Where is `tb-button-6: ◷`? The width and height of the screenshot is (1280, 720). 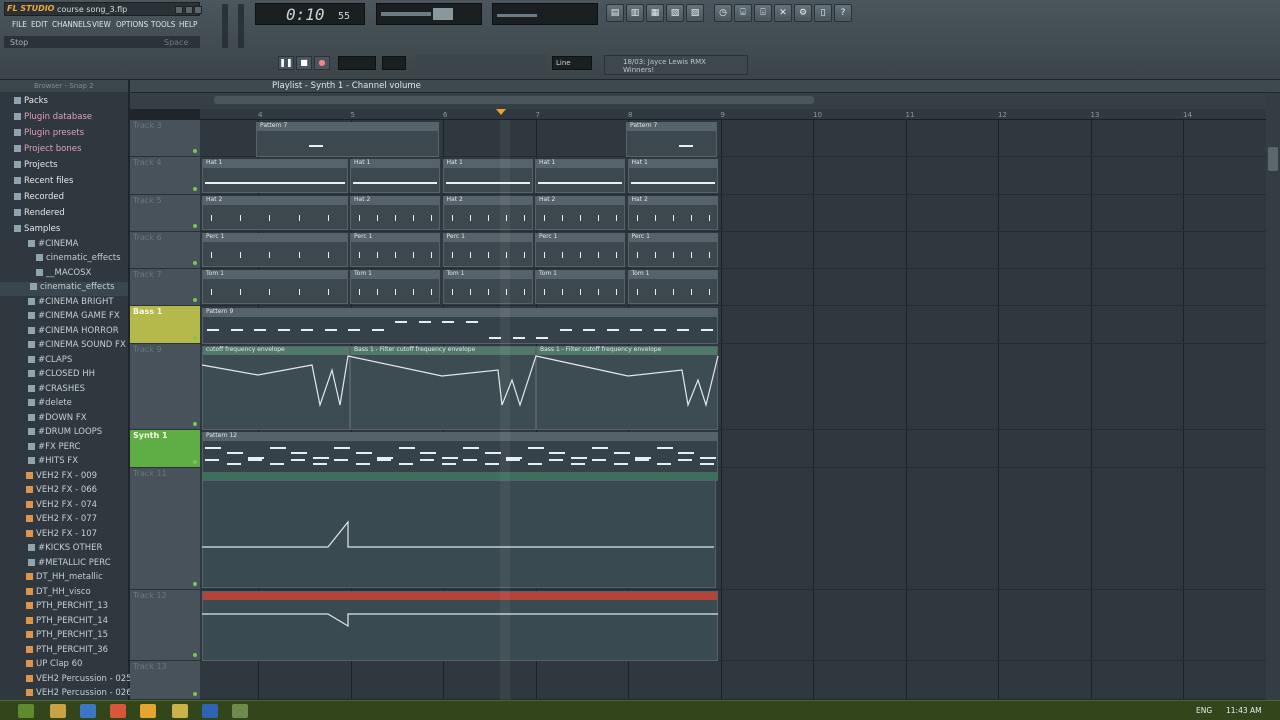
tb-button-6: ◷ is located at coordinates (723, 13).